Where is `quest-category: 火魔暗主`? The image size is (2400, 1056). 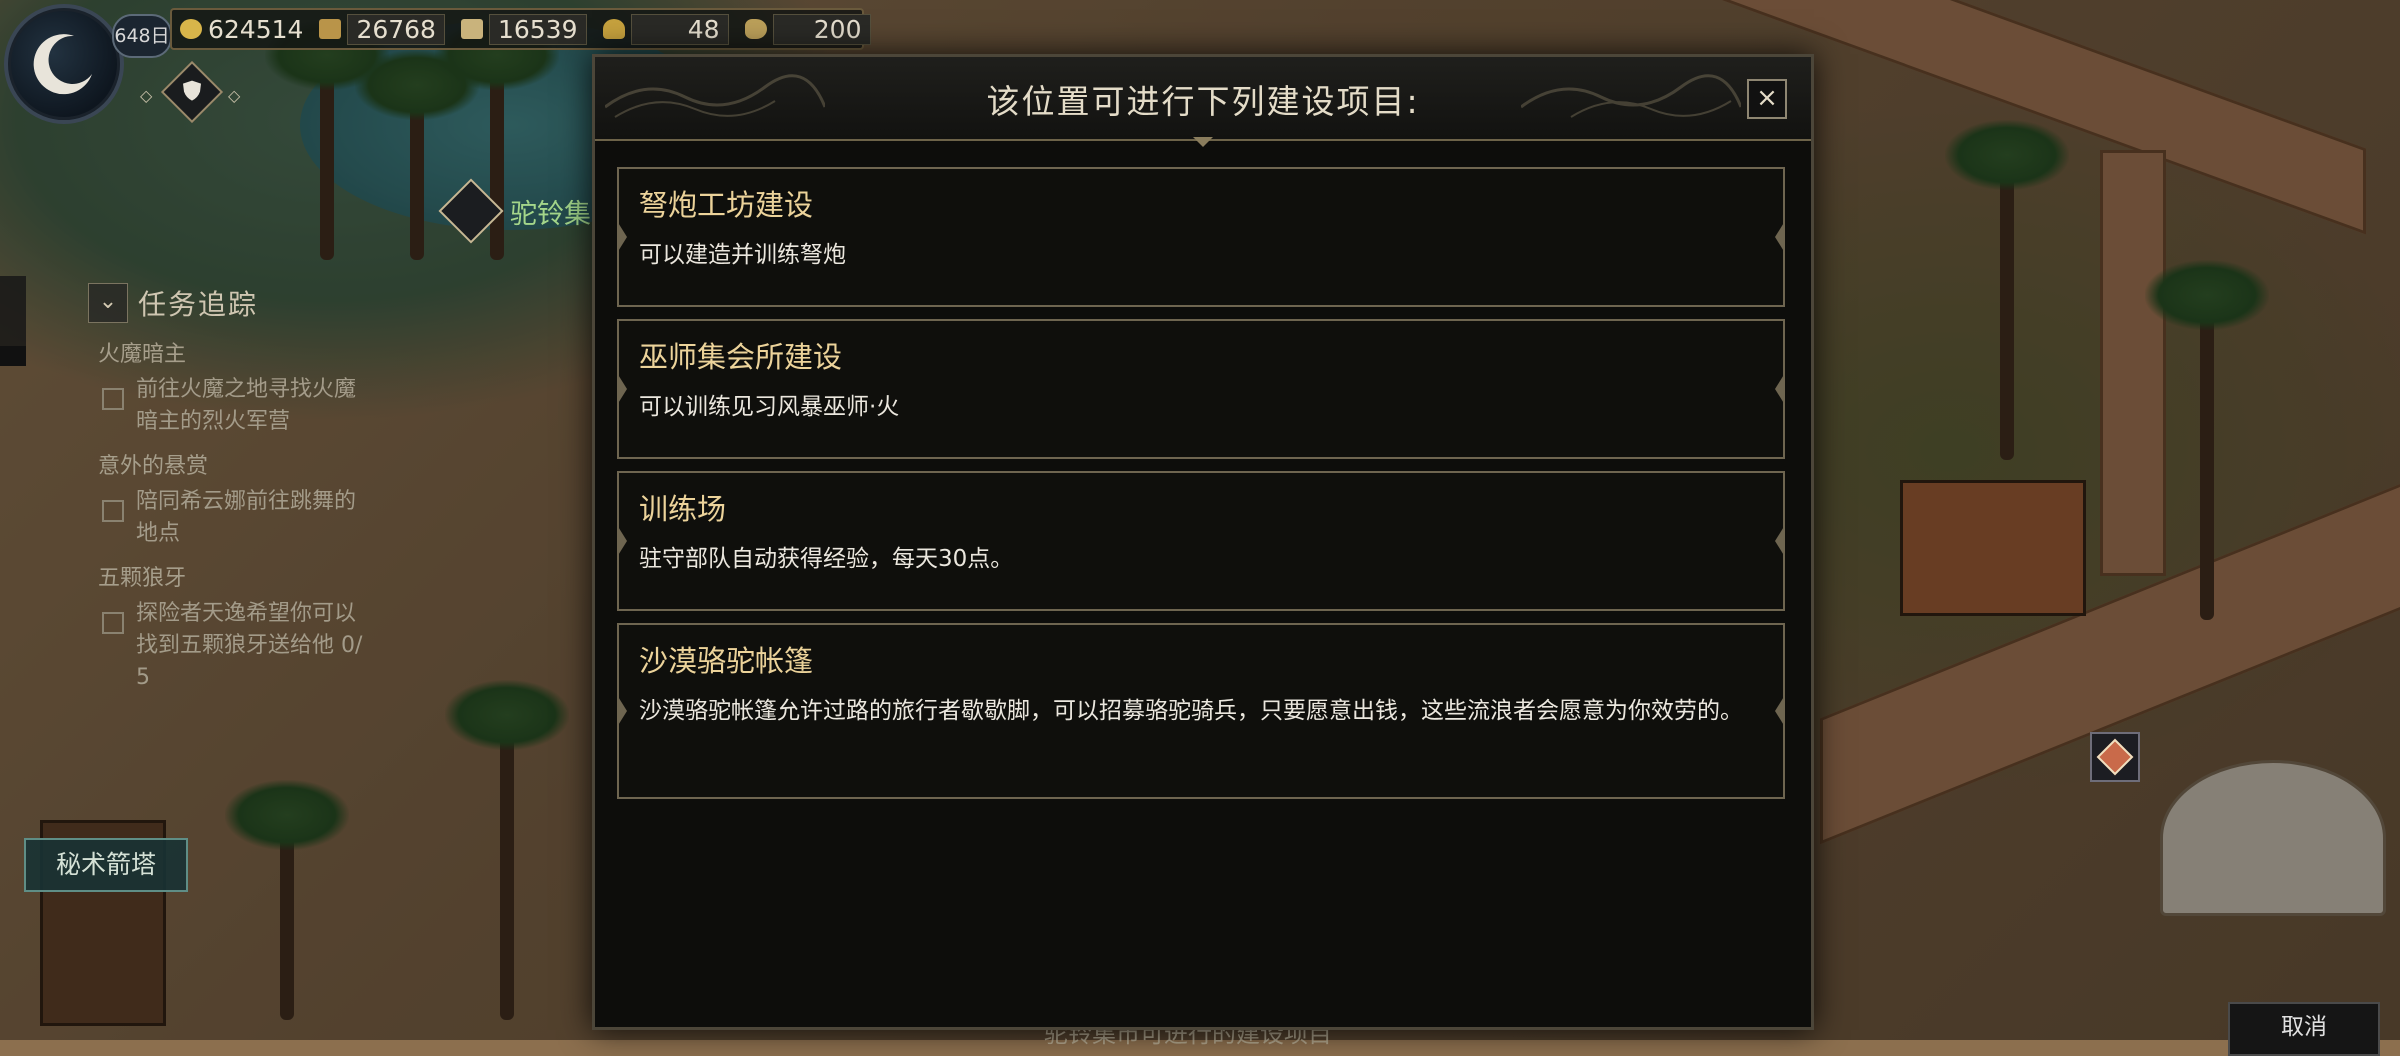
quest-category: 火魔暗主 is located at coordinates (248, 352).